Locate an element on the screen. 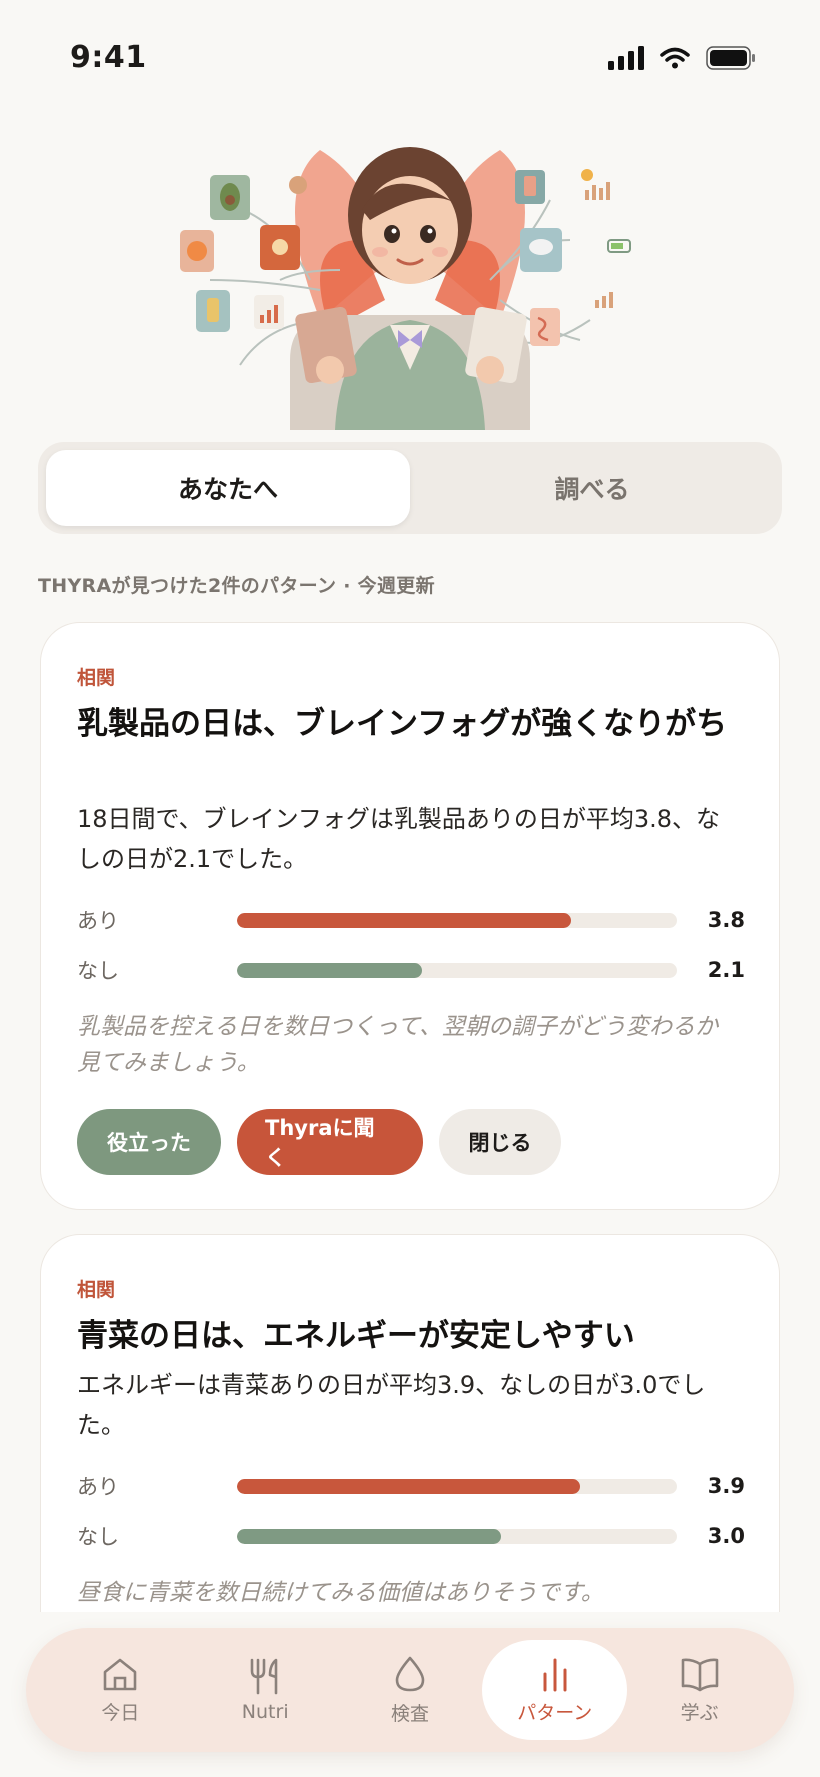  tab-today: 今日 is located at coordinates (120, 1690).